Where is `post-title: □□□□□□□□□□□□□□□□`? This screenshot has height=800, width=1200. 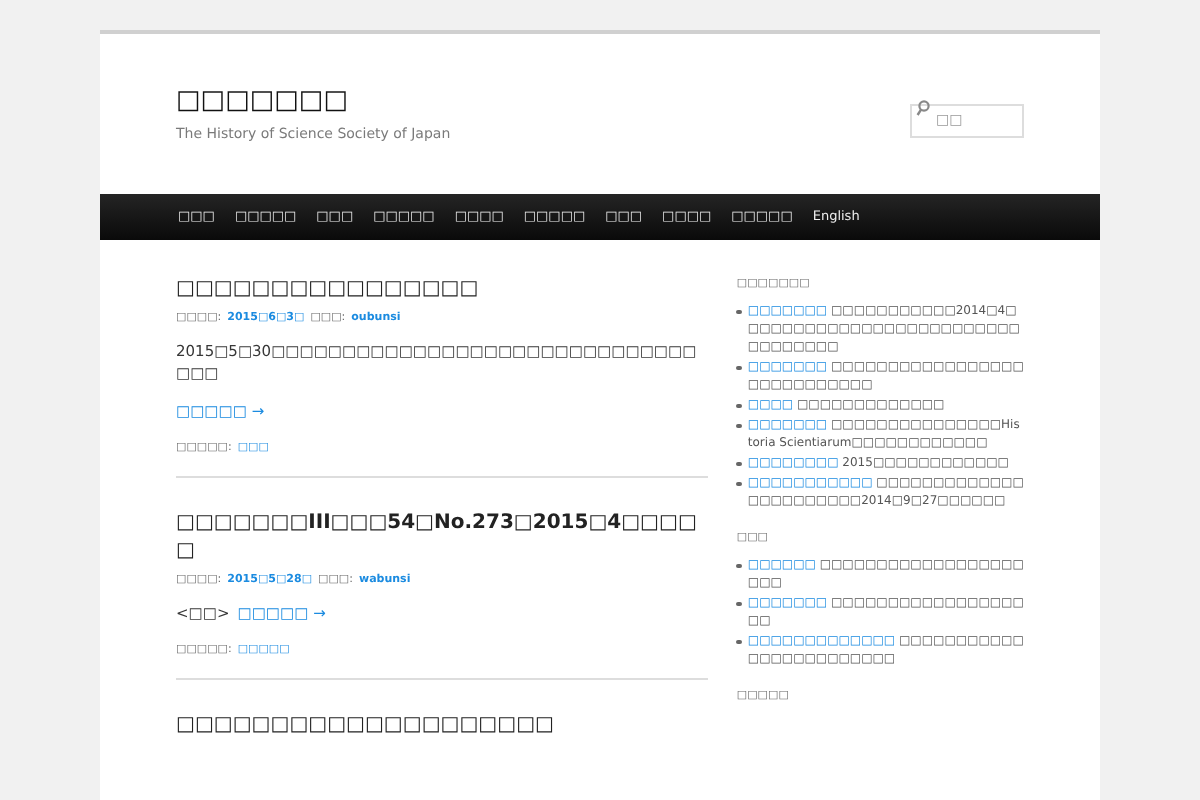 post-title: □□□□□□□□□□□□□□□□ is located at coordinates (327, 290).